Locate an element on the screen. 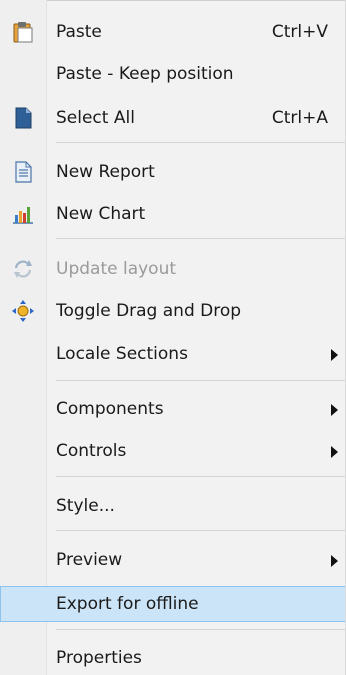  menu-item-properties: Properties is located at coordinates (172, 657).